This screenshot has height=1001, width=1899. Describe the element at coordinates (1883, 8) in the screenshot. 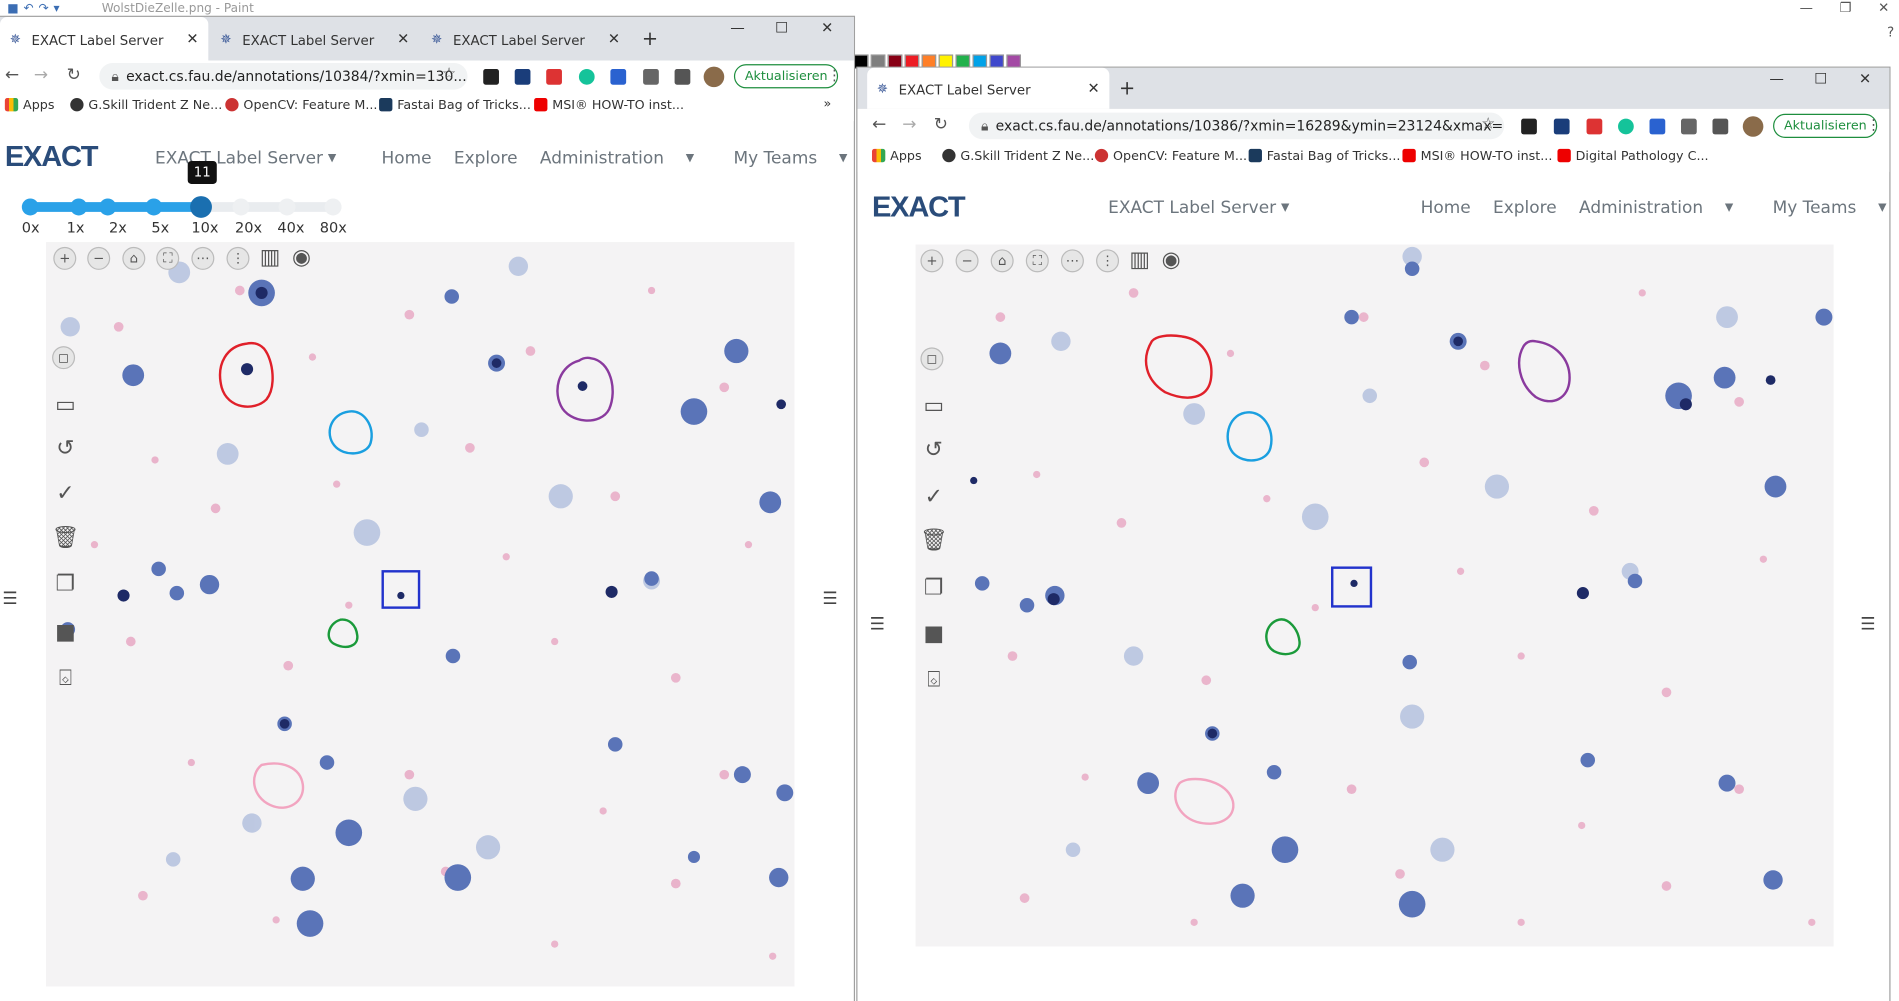

I see `close-icon: ✕` at that location.